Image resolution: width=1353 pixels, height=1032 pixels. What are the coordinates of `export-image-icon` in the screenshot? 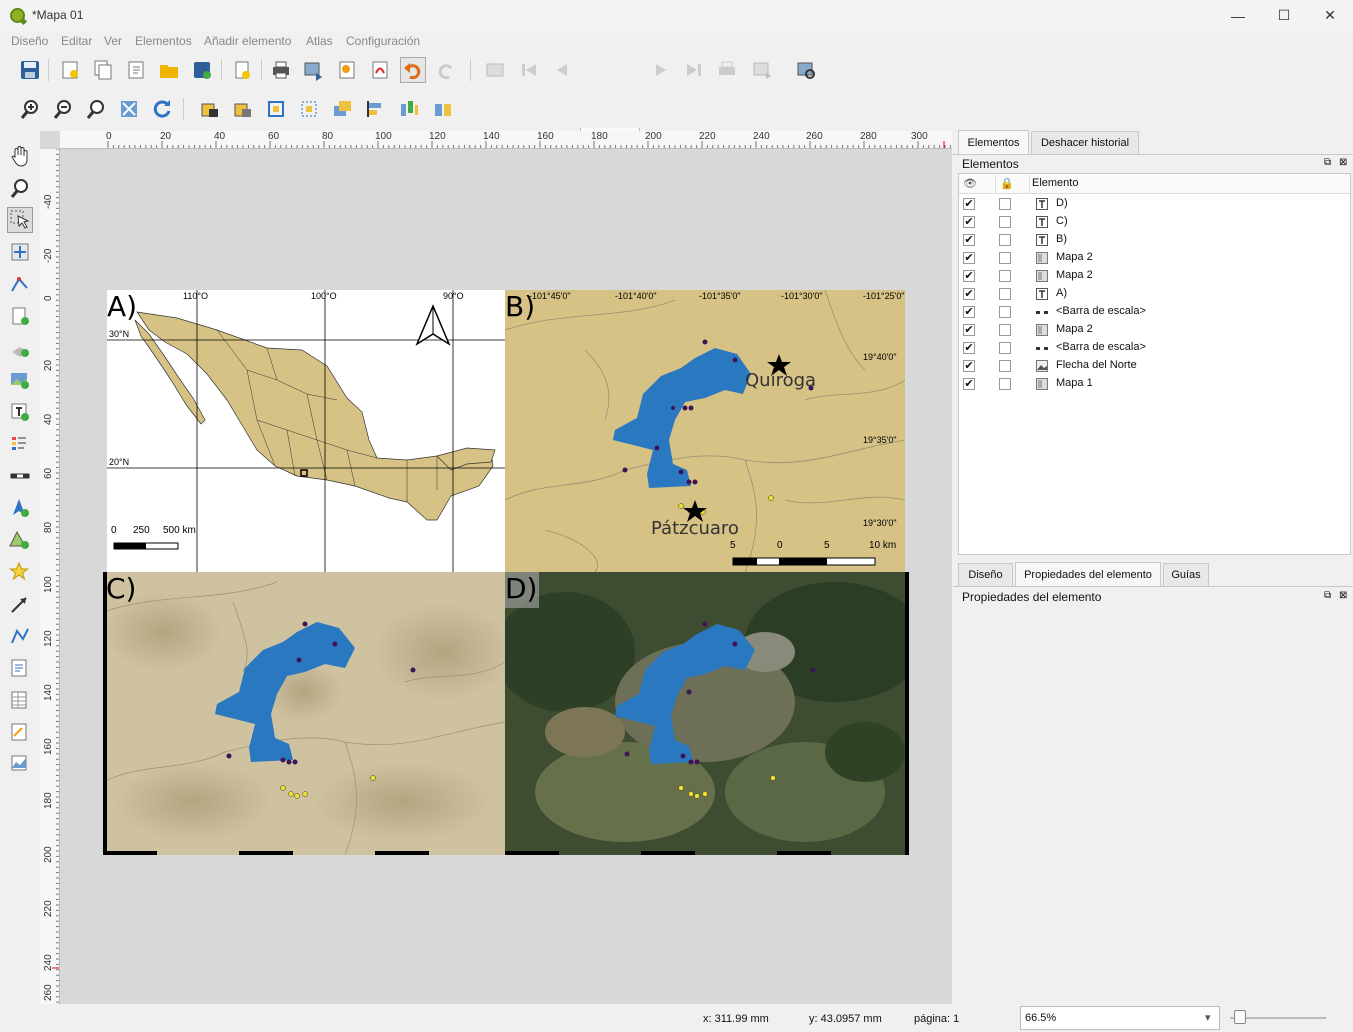 It's located at (314, 70).